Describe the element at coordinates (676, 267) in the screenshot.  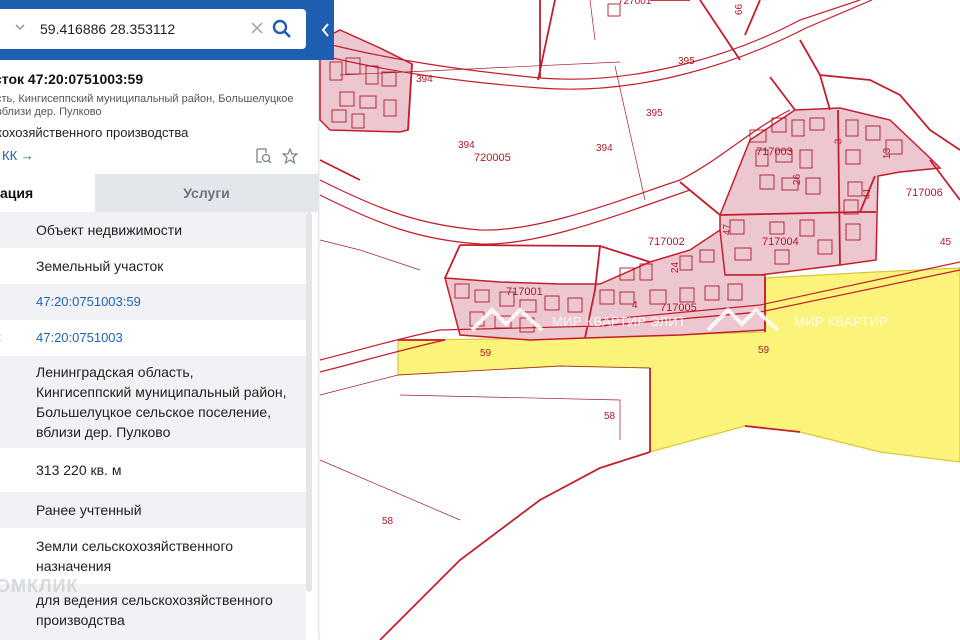
I see `label-24: 24` at that location.